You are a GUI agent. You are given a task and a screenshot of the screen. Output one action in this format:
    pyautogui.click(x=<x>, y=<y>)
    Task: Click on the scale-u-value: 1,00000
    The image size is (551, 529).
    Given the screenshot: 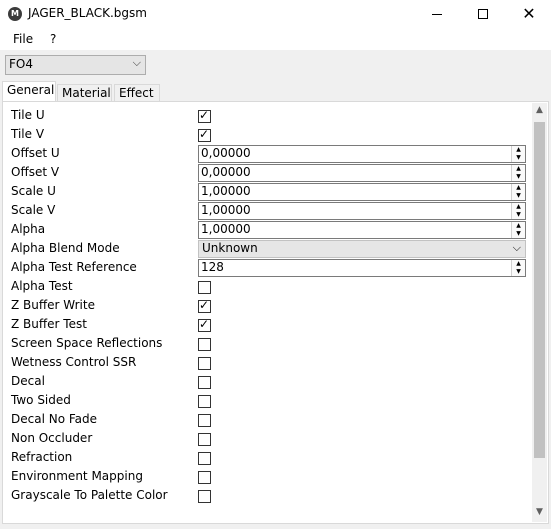 What is the action you would take?
    pyautogui.click(x=226, y=191)
    